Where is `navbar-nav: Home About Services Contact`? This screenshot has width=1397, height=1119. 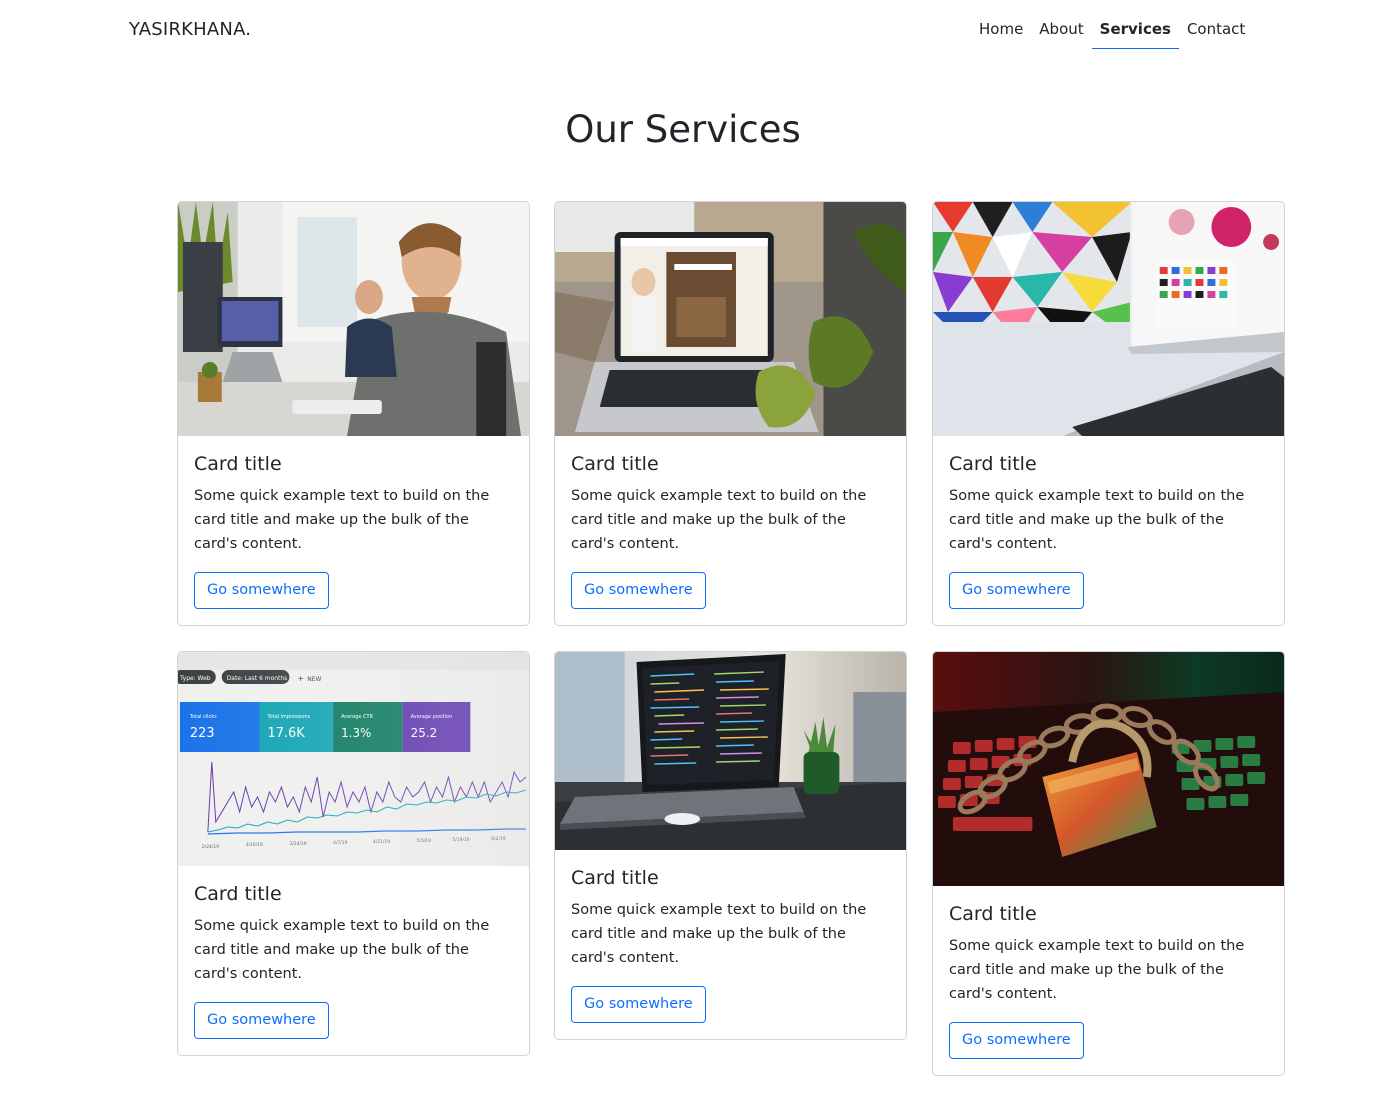
navbar-nav: Home About Services Contact is located at coordinates (1112, 34).